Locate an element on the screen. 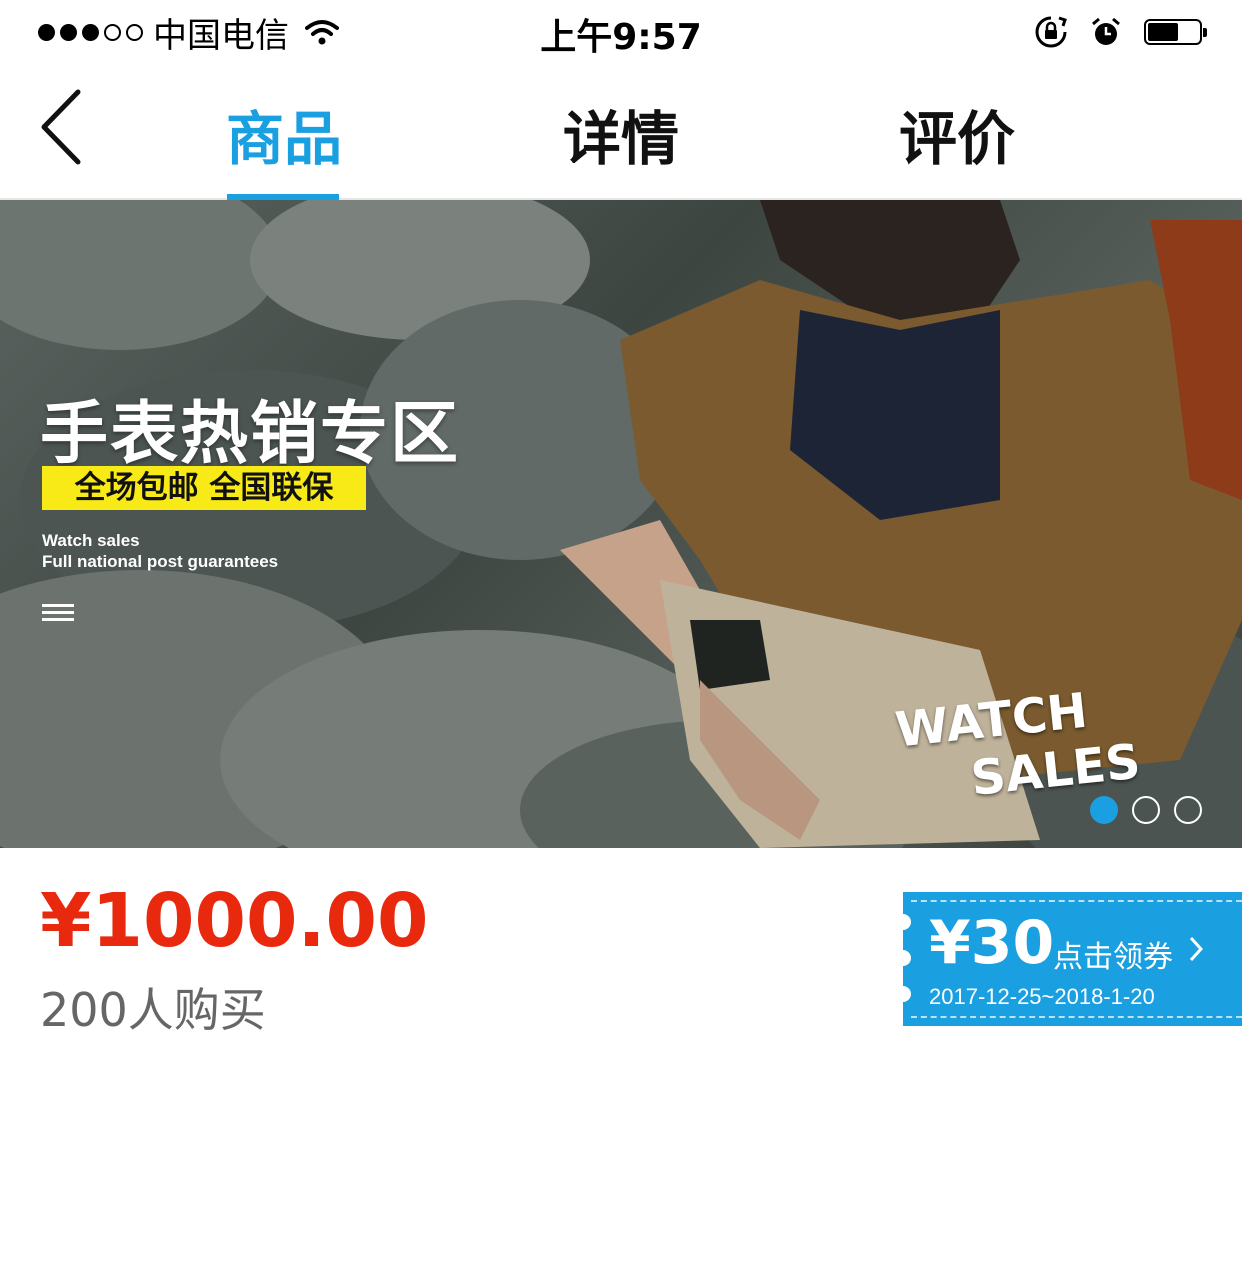 This screenshot has width=1242, height=1272. tab-details: 详情 is located at coordinates (621, 134).